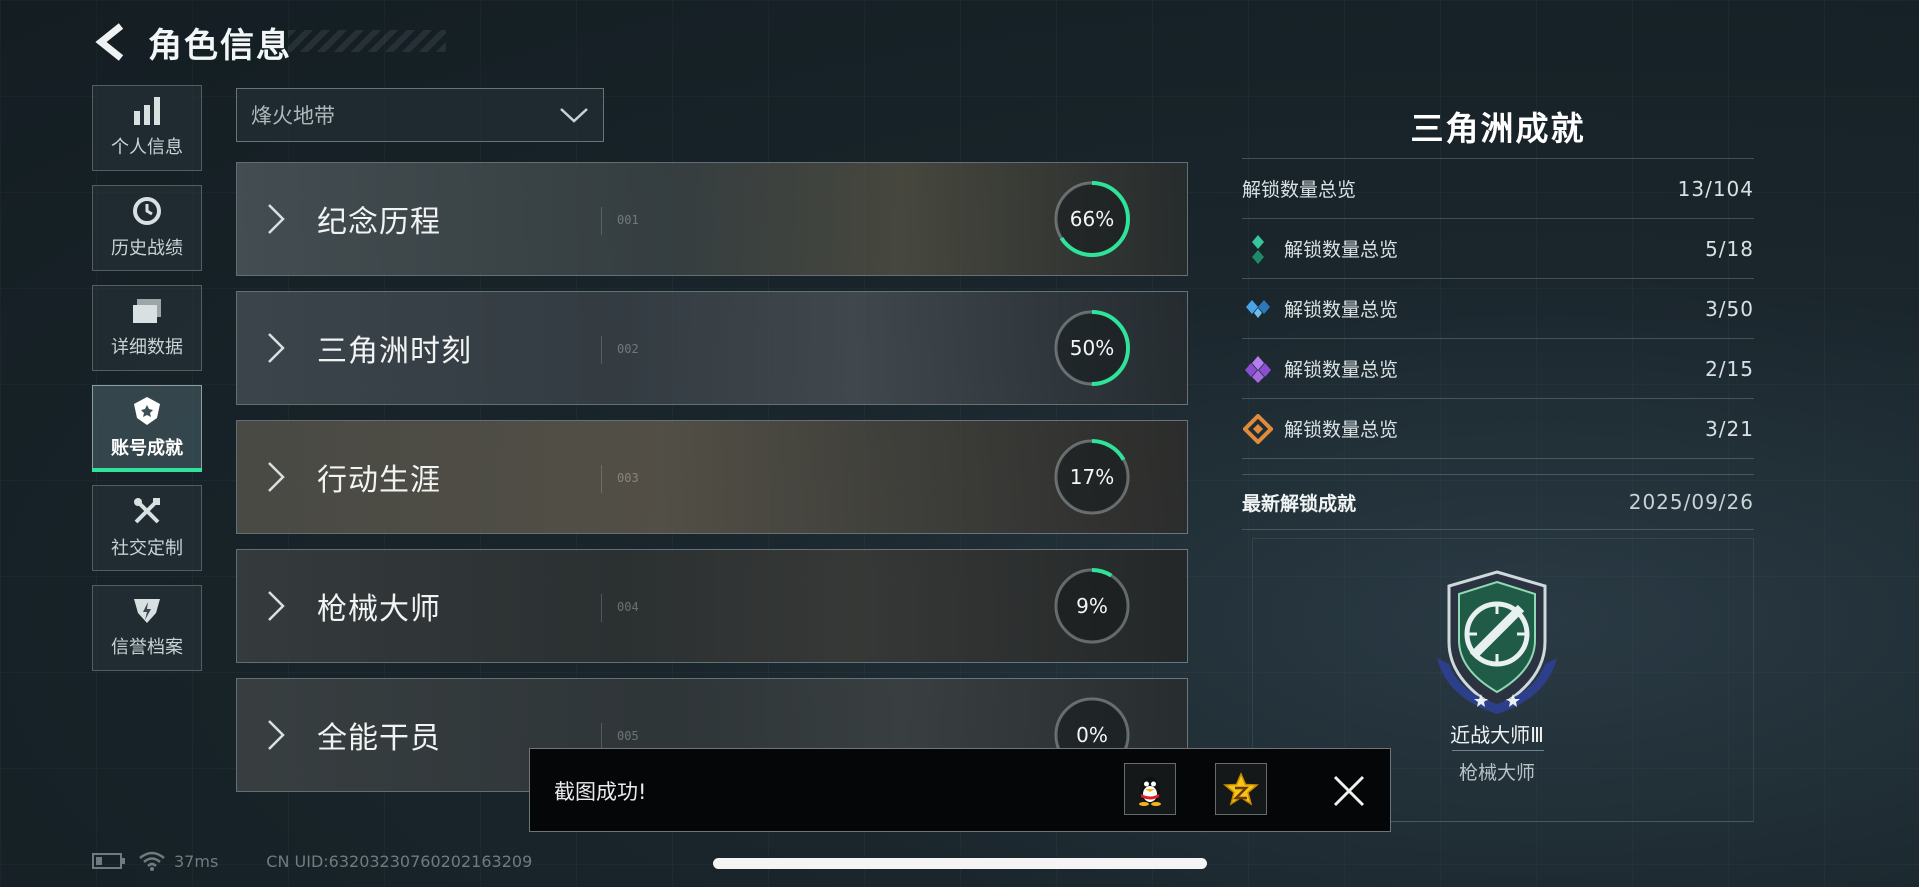 This screenshot has height=887, width=1919. Describe the element at coordinates (712, 477) in the screenshot. I see `achievement-category-row: 行动生涯 003 17%` at that location.